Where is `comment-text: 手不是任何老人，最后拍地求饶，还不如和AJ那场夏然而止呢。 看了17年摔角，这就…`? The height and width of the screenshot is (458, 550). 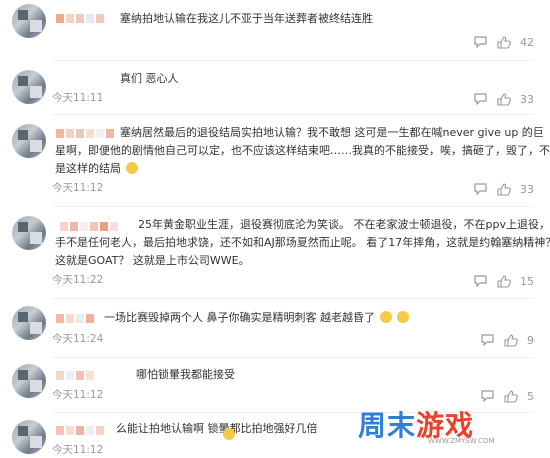 comment-text: 手不是任何老人，最后拍地求饶，还不如和AJ那场夏然而止呢。 看了17年摔角，这就… is located at coordinates (302, 242).